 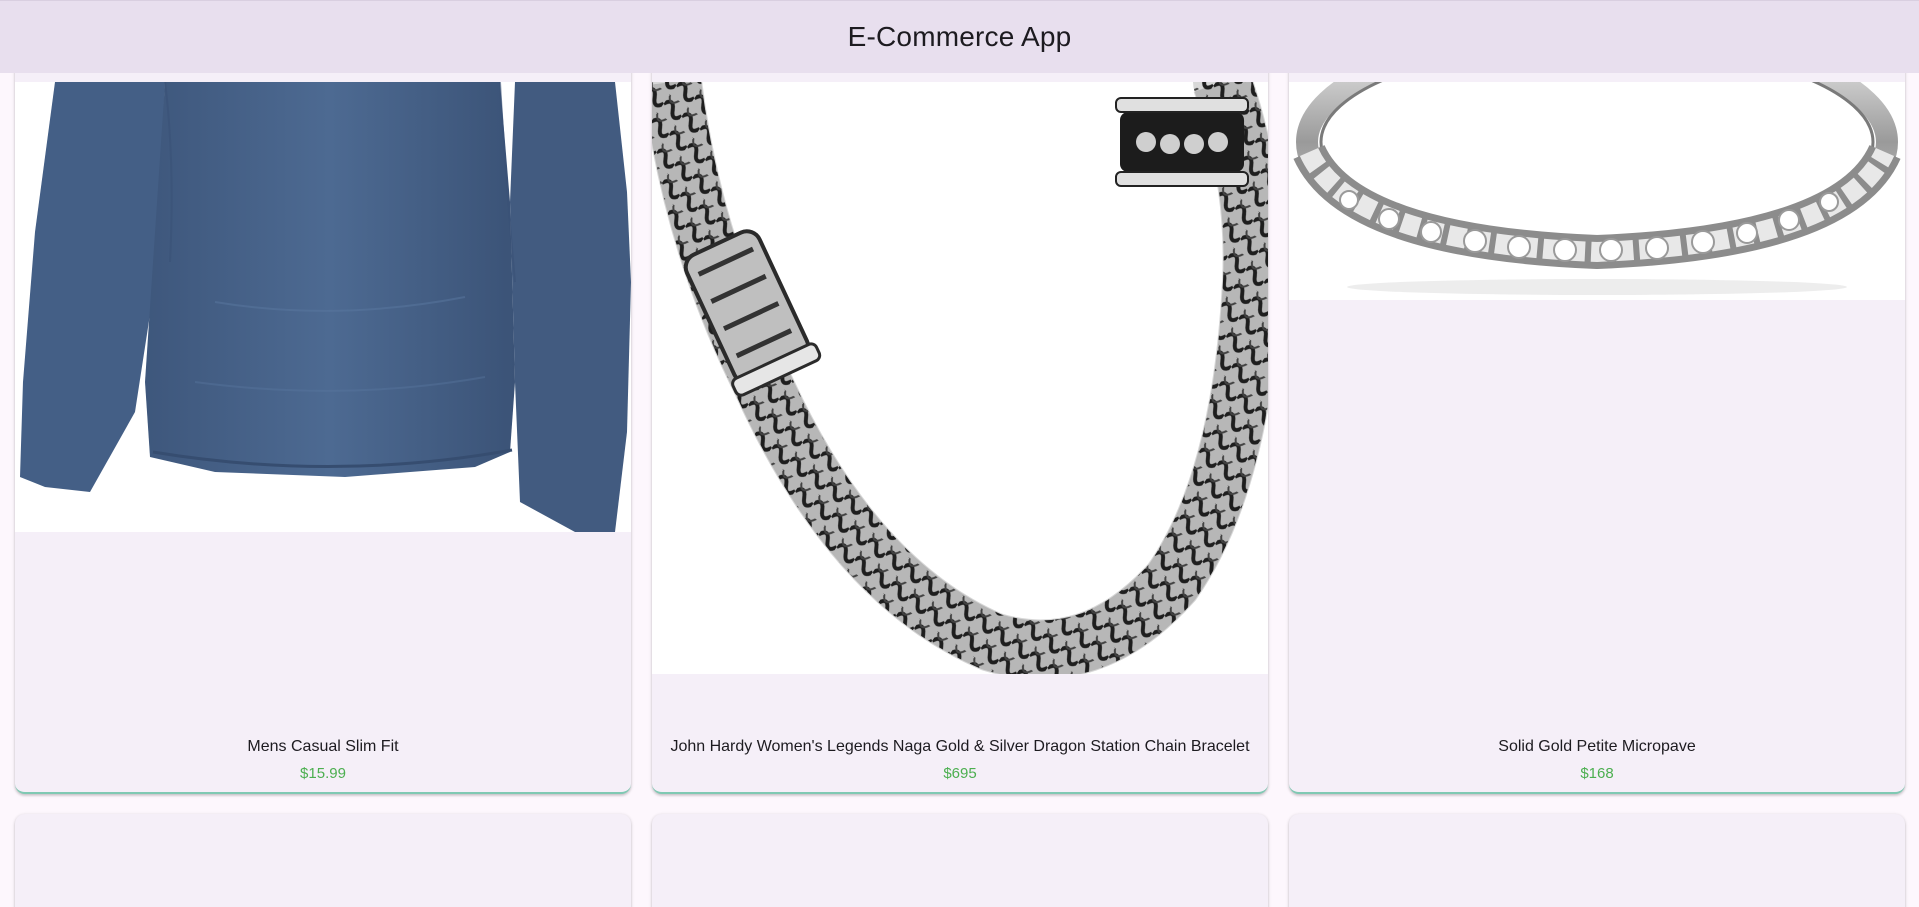 I want to click on app-bar: E-Commerce App, so click(x=959, y=36).